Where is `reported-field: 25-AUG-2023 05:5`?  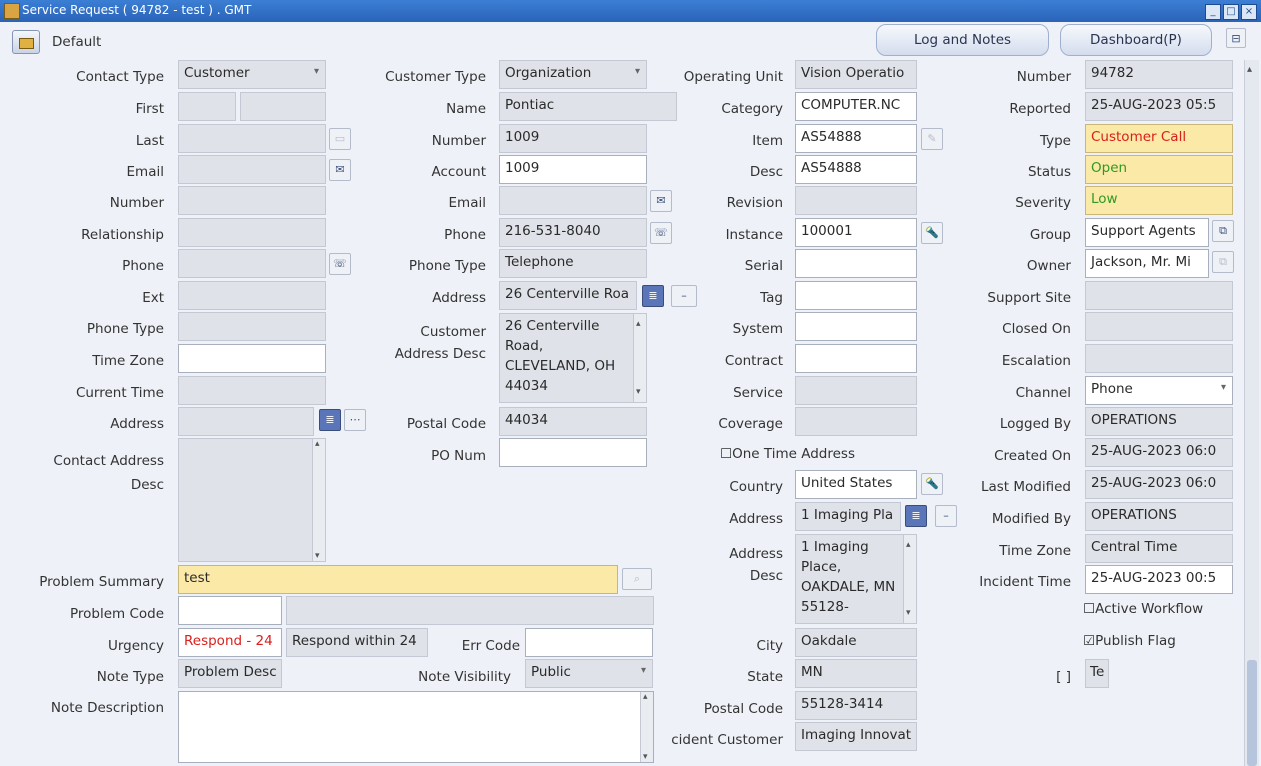 reported-field: 25-AUG-2023 05:5 is located at coordinates (1159, 106).